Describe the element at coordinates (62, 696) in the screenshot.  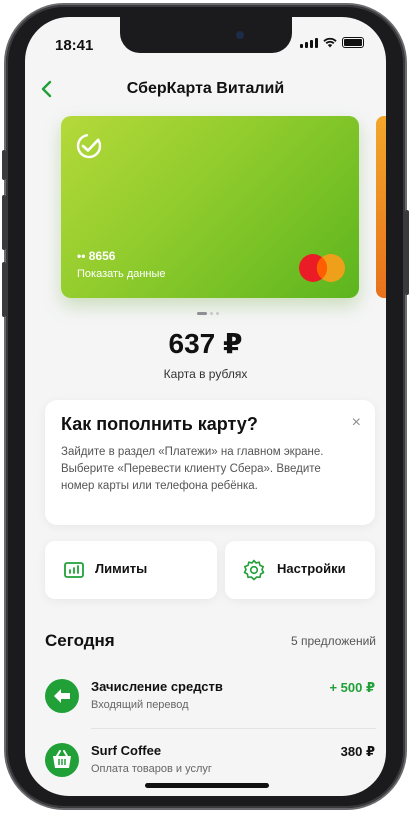
I see `arrow-left-icon` at that location.